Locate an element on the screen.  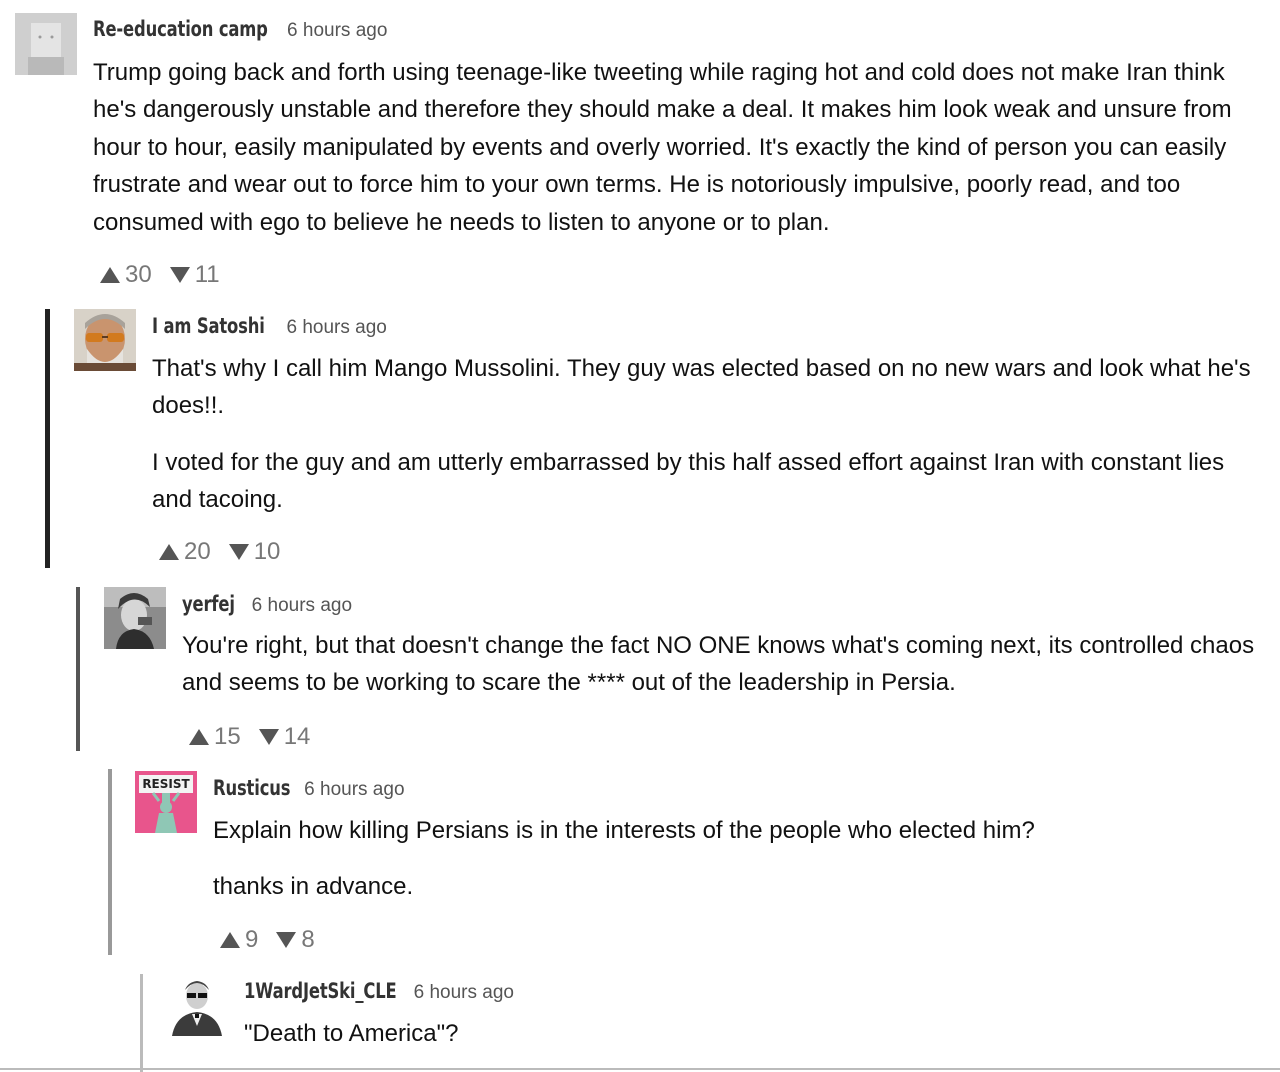
upvote-button: 30 is located at coordinates (126, 275).